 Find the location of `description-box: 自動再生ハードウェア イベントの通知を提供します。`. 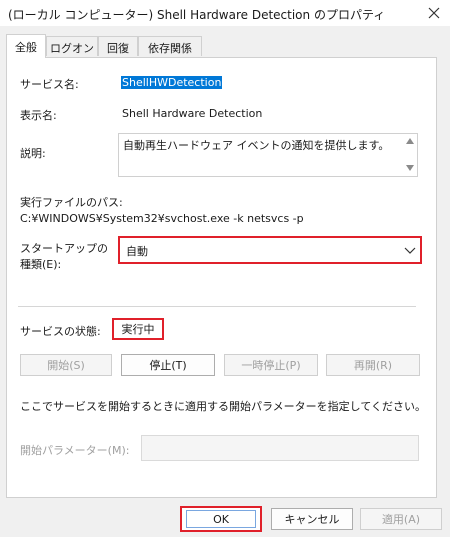

description-box: 自動再生ハードウェア イベントの通知を提供します。 is located at coordinates (268, 155).